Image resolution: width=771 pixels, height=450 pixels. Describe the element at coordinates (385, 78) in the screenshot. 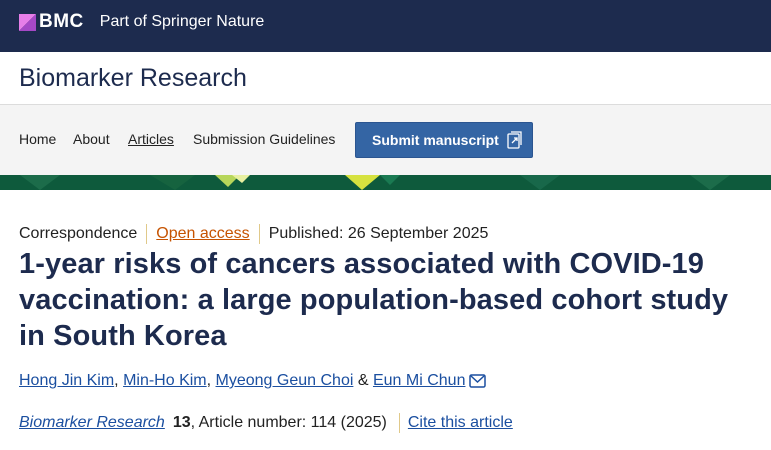

I see `journal-header: Biomarker Research` at that location.